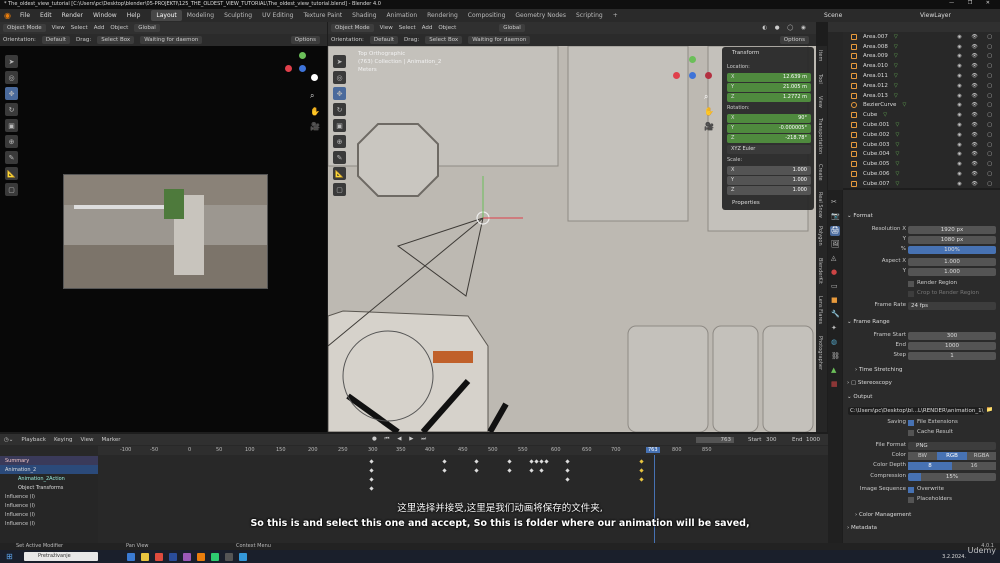  What do you see at coordinates (147, 28) in the screenshot?
I see `left-global-select: Global` at bounding box center [147, 28].